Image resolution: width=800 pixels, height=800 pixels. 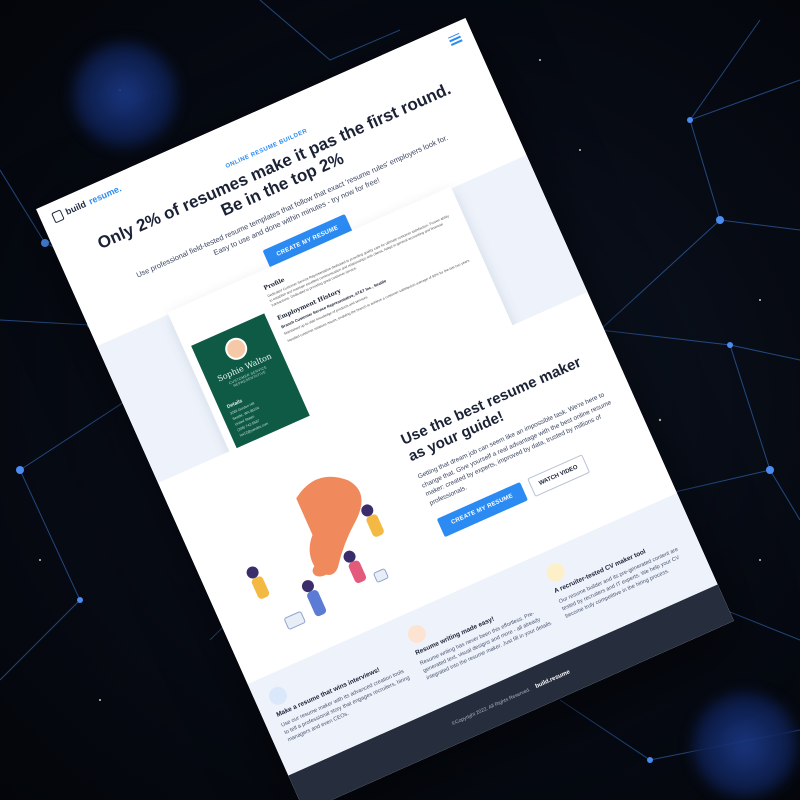 What do you see at coordinates (125, 95) in the screenshot?
I see `glow-orb-top-left` at bounding box center [125, 95].